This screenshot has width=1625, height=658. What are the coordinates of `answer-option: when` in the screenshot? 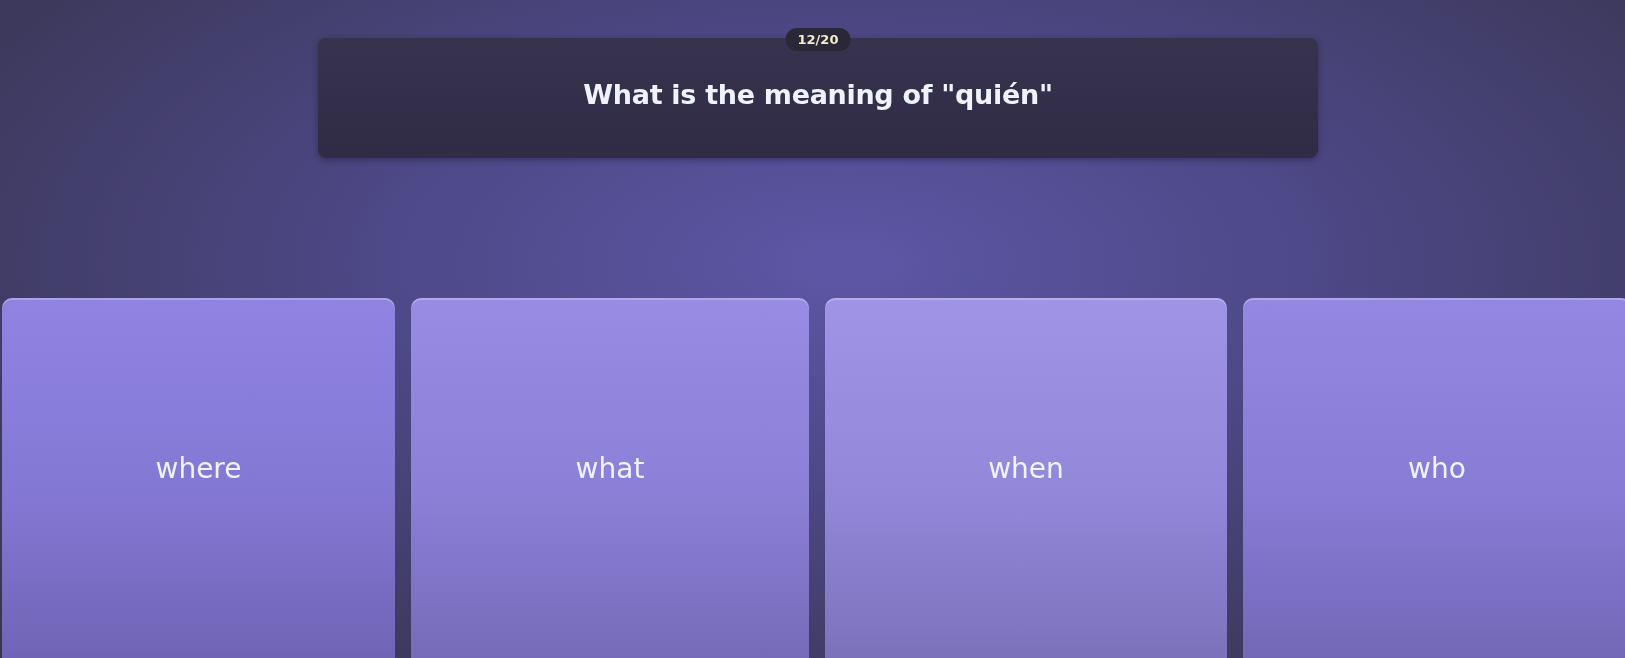 It's located at (1026, 478).